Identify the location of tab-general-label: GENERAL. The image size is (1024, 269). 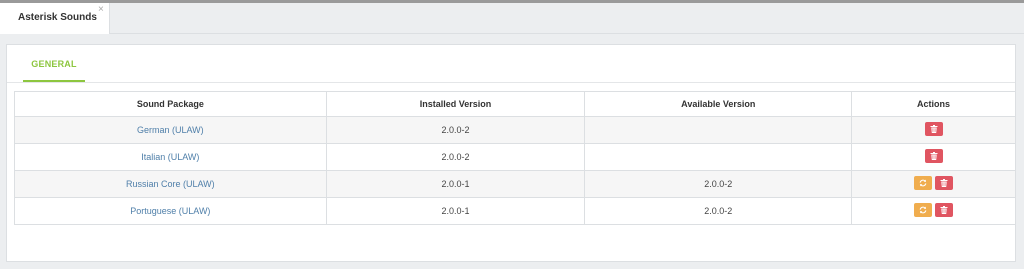
(54, 64).